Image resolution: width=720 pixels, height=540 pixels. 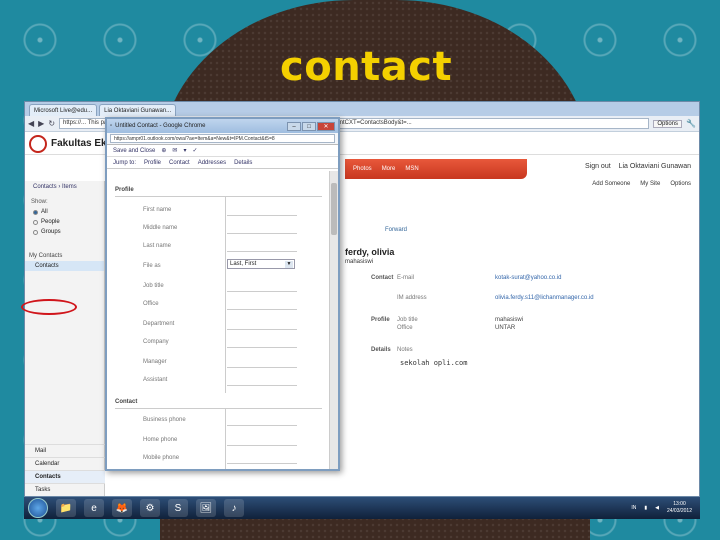 I want to click on save-and-close-button: Save and Close, so click(x=134, y=151).